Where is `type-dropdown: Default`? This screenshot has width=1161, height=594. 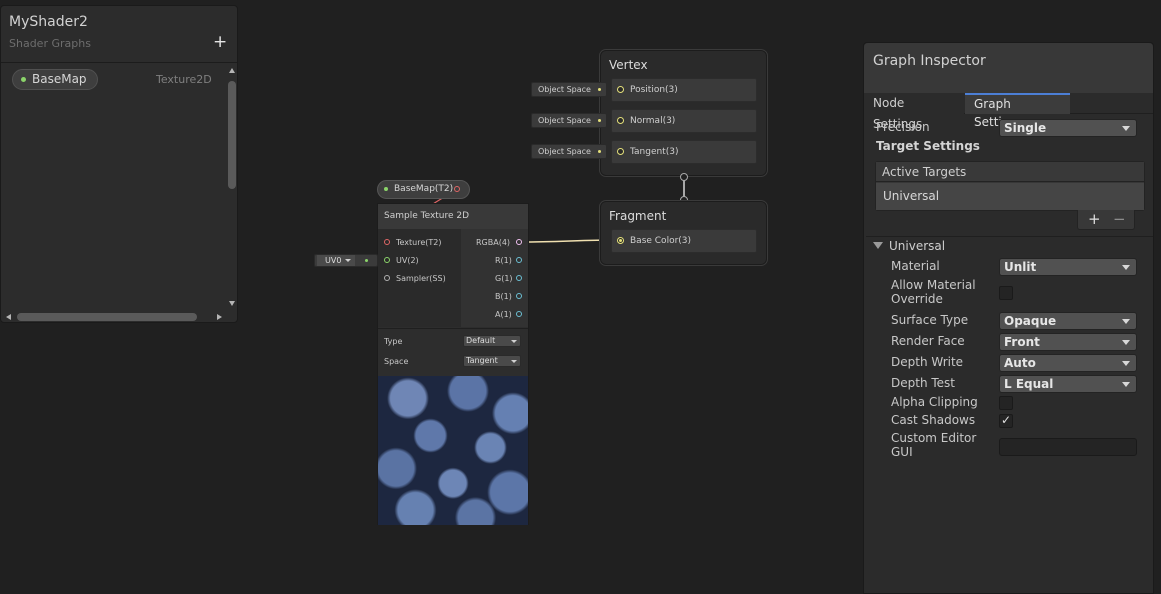 type-dropdown: Default is located at coordinates (492, 341).